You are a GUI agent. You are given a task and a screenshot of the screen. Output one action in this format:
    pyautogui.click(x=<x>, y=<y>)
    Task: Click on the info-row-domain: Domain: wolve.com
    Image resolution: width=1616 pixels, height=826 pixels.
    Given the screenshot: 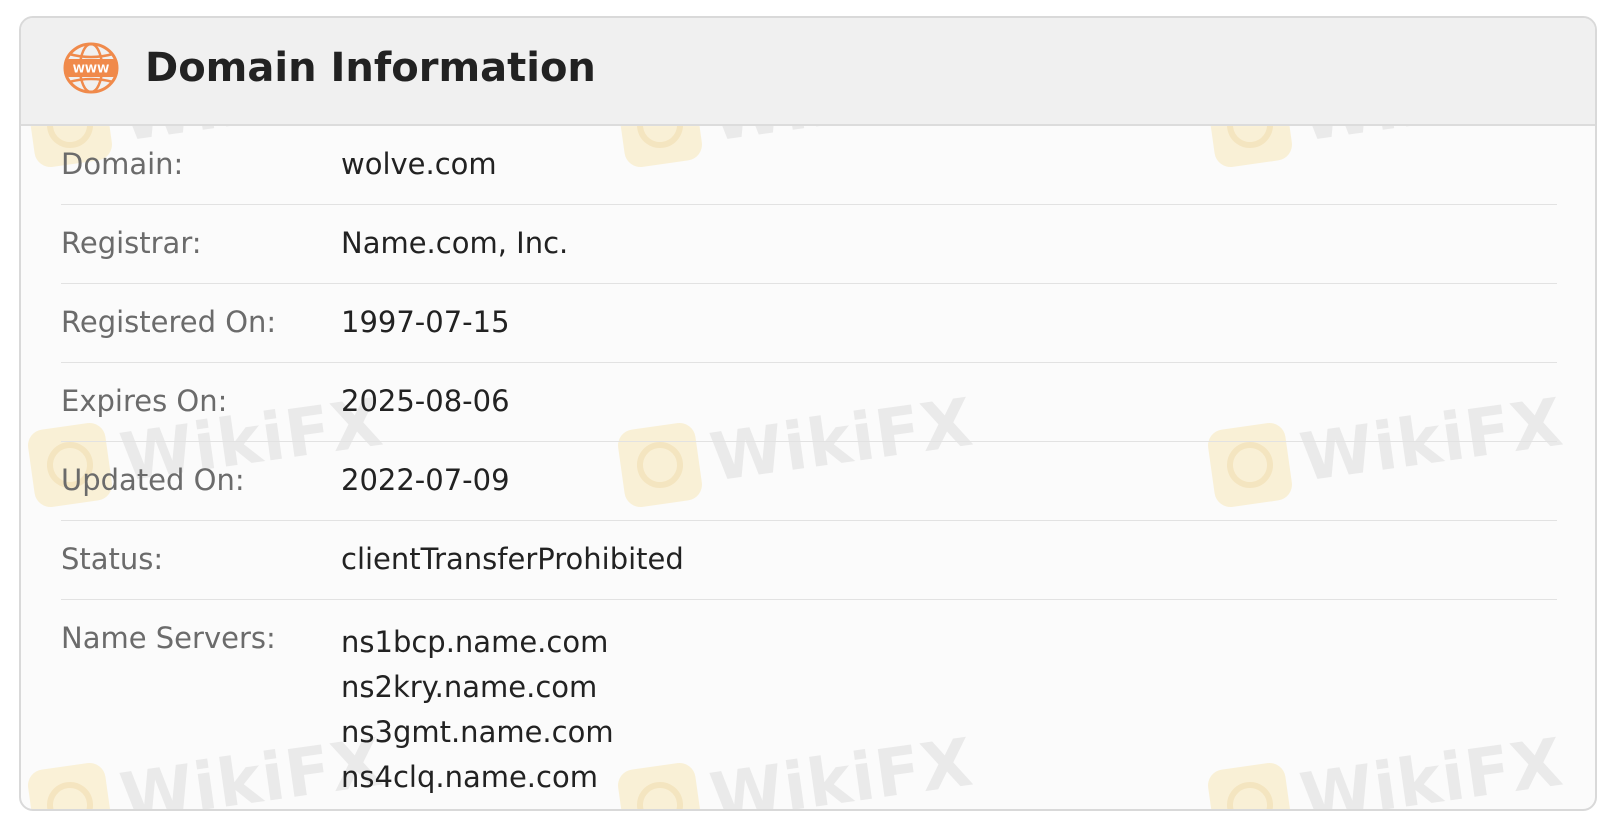 What is the action you would take?
    pyautogui.click(x=809, y=165)
    